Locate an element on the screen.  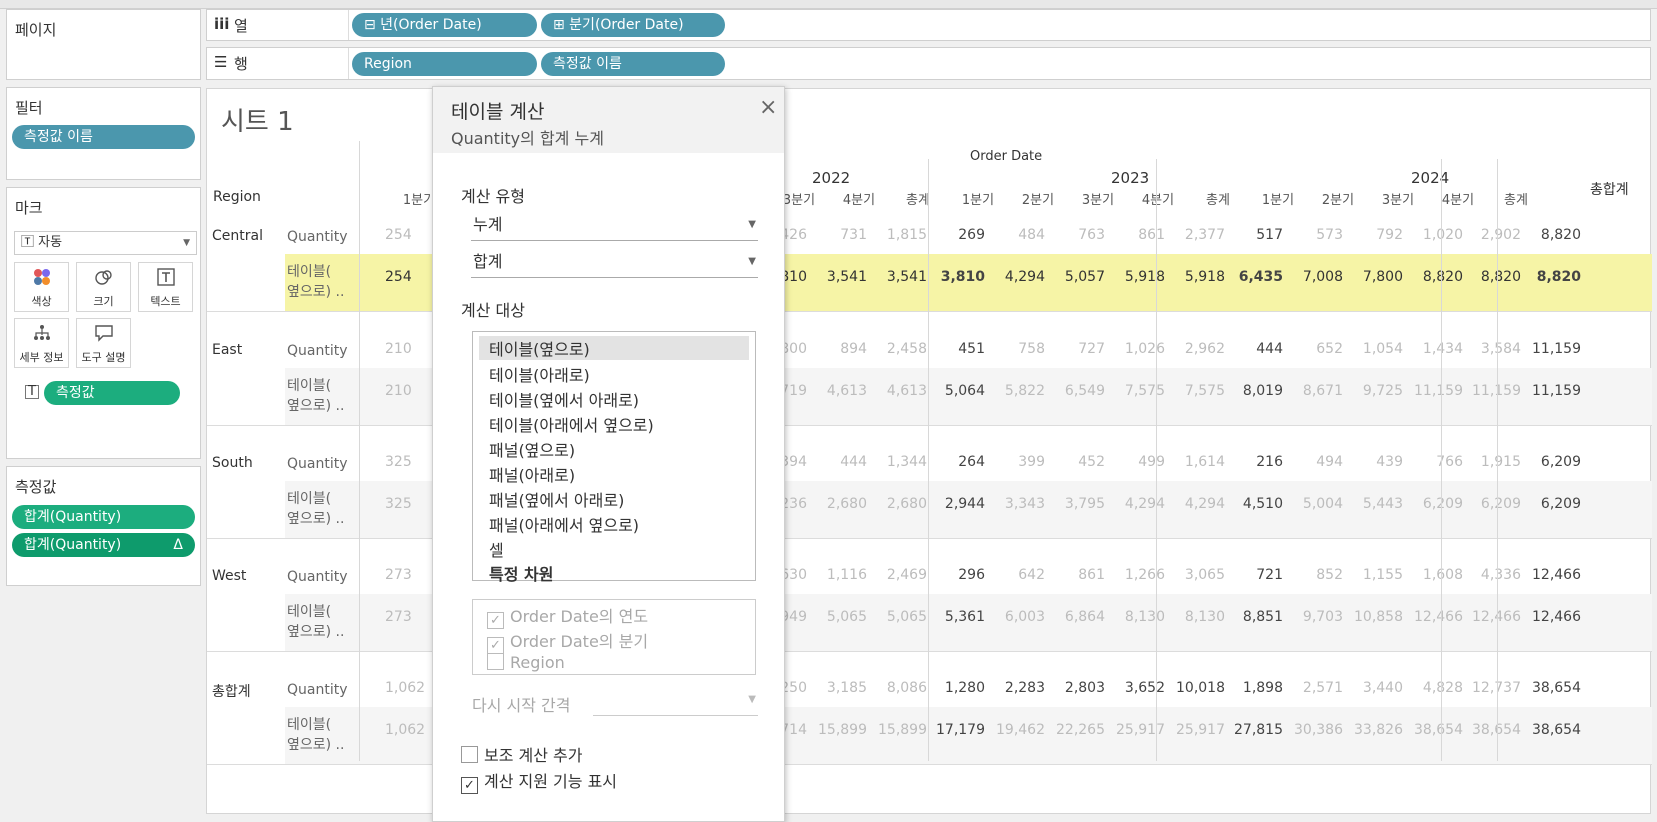
marks-detail-button: 세부 정보 is located at coordinates (41, 343).